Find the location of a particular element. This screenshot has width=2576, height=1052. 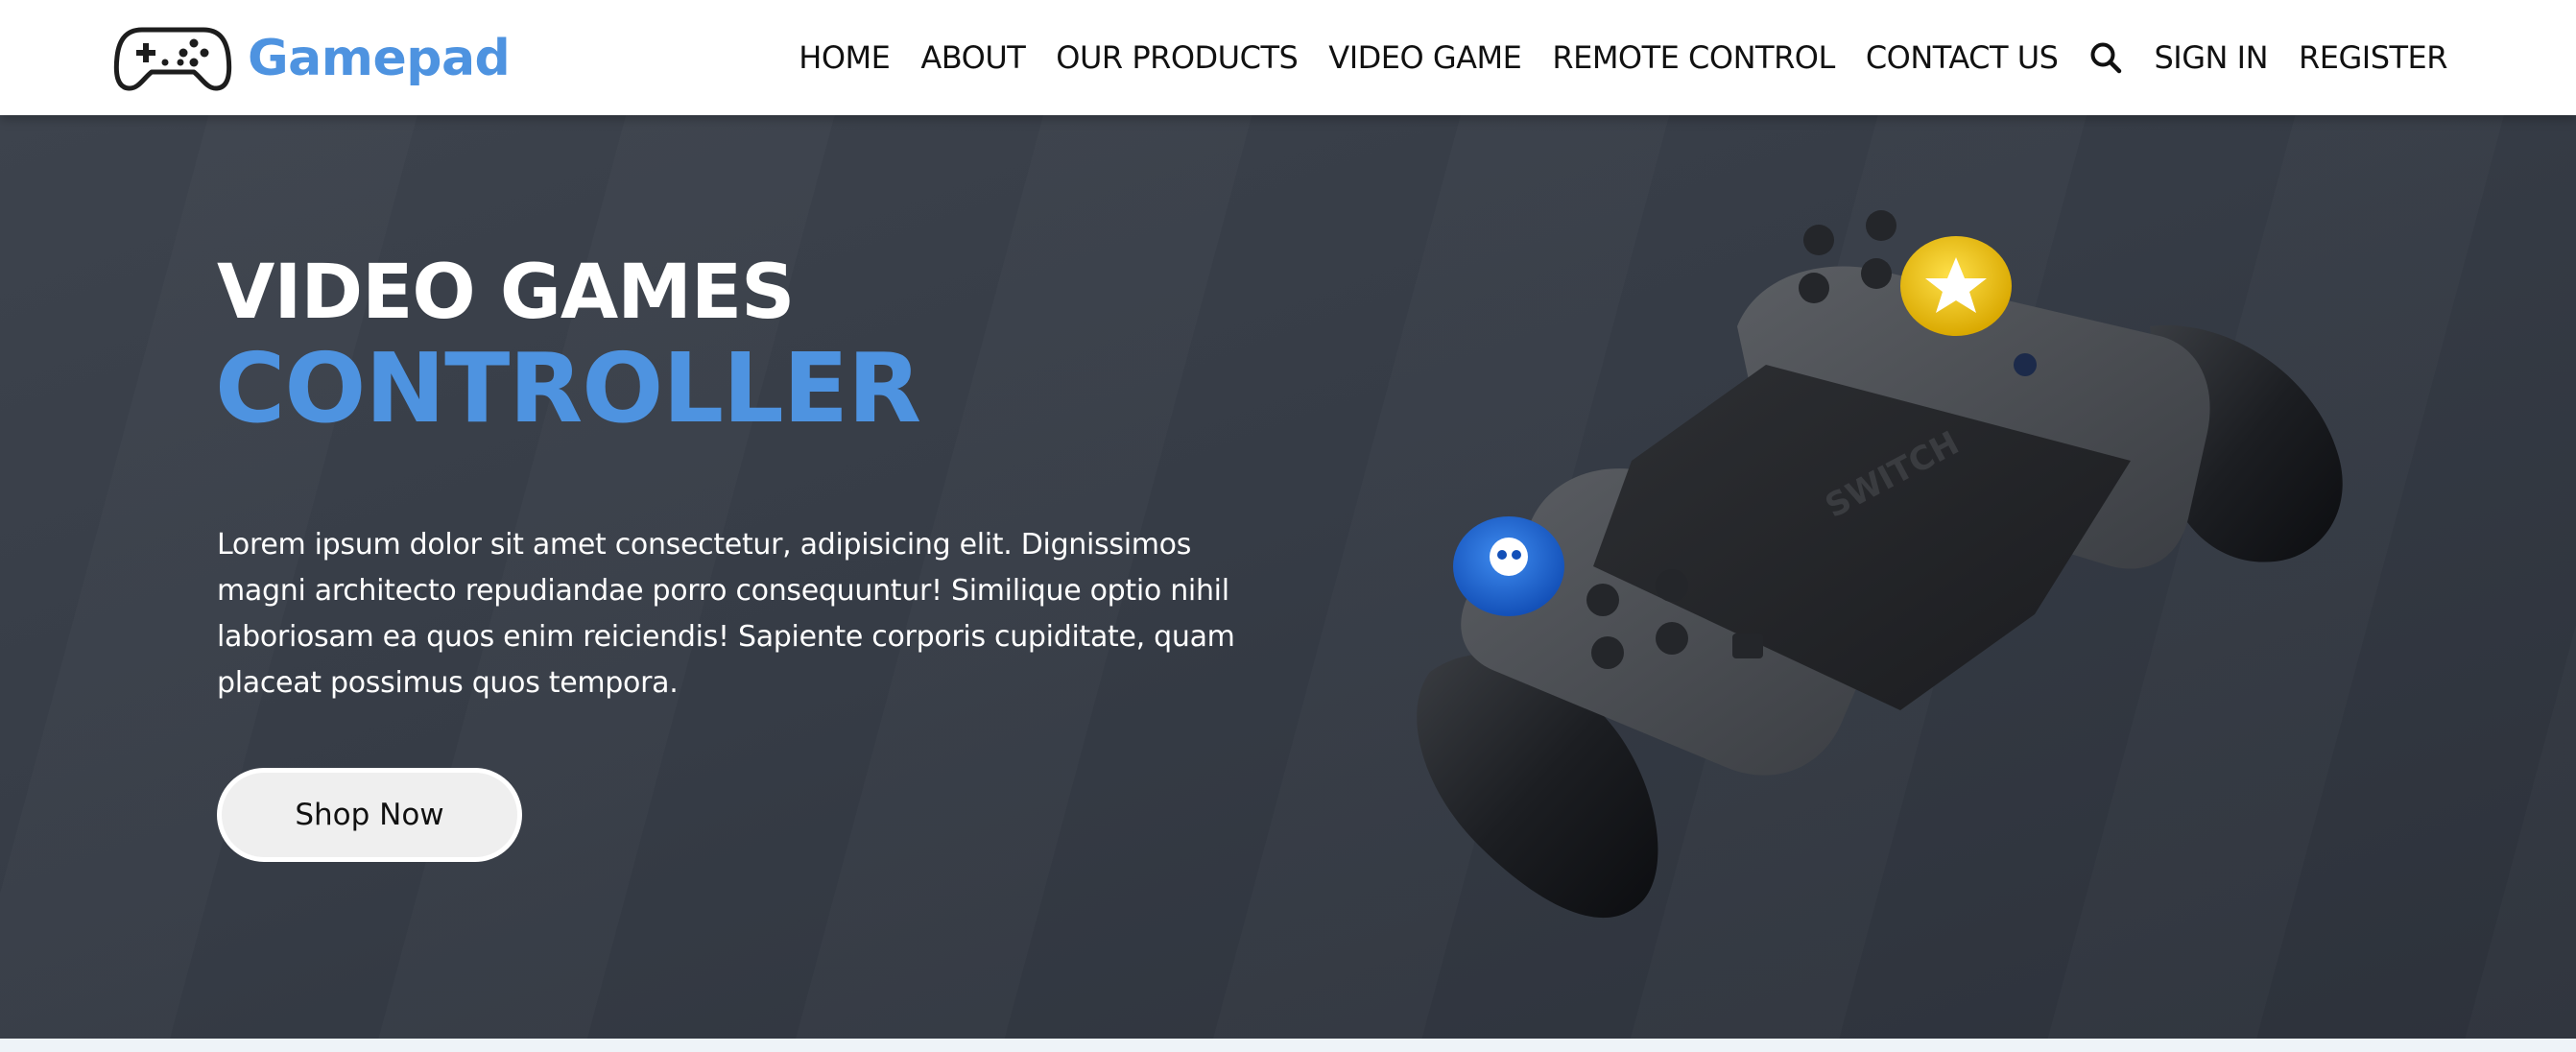

shop-now-button: Shop Now is located at coordinates (369, 815).